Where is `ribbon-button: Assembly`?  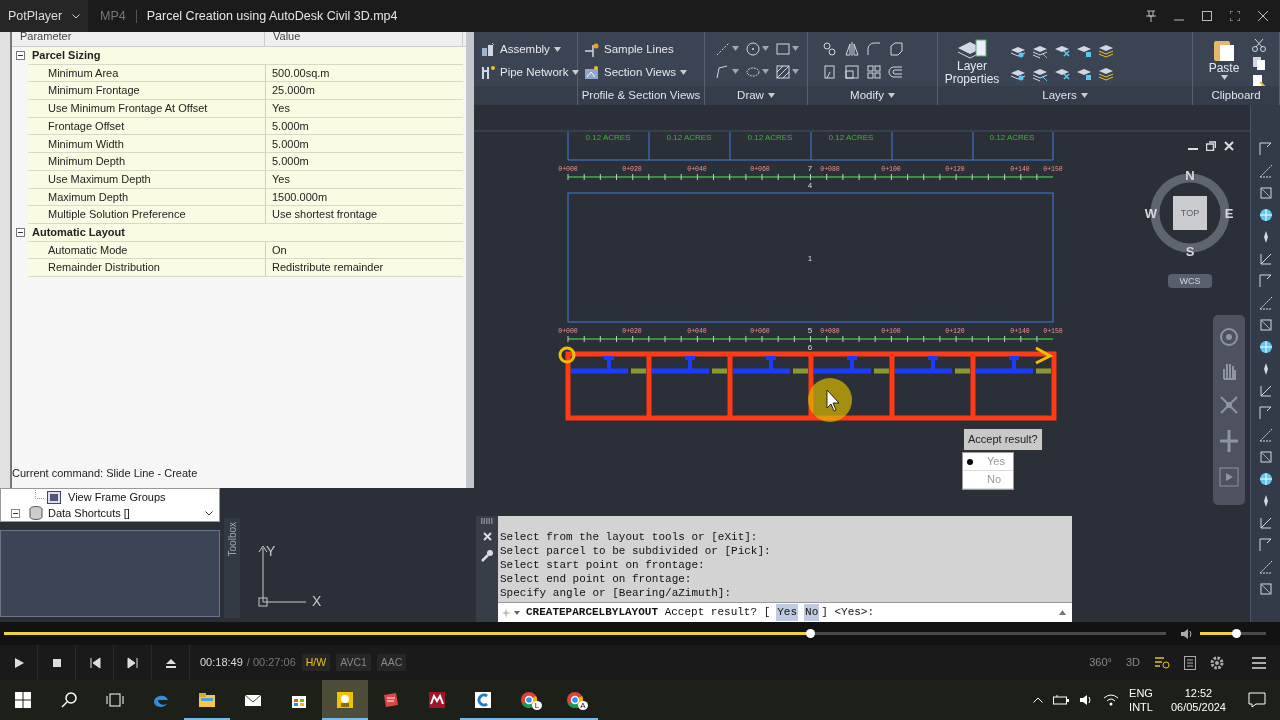
ribbon-button: Assembly is located at coordinates (530, 49).